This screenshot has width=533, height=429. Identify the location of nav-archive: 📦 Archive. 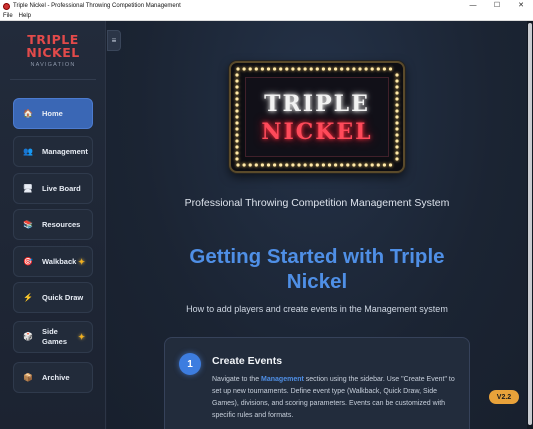
(53, 377).